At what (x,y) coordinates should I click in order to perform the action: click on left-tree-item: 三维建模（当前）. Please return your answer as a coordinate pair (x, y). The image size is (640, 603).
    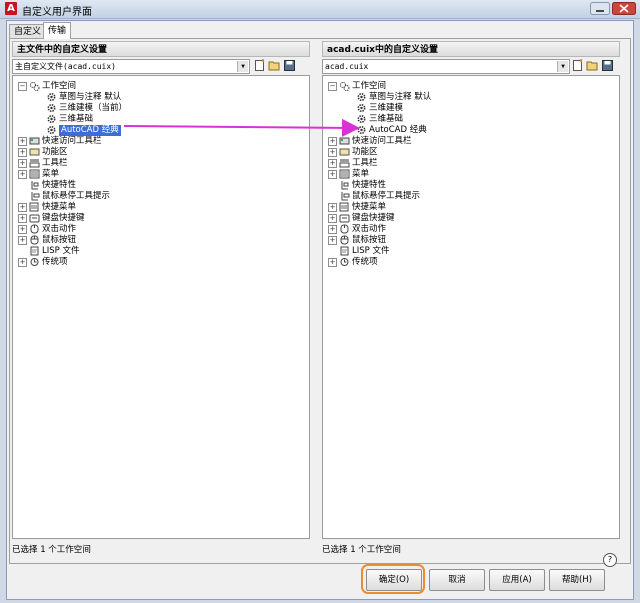
    Looking at the image, I should click on (158, 108).